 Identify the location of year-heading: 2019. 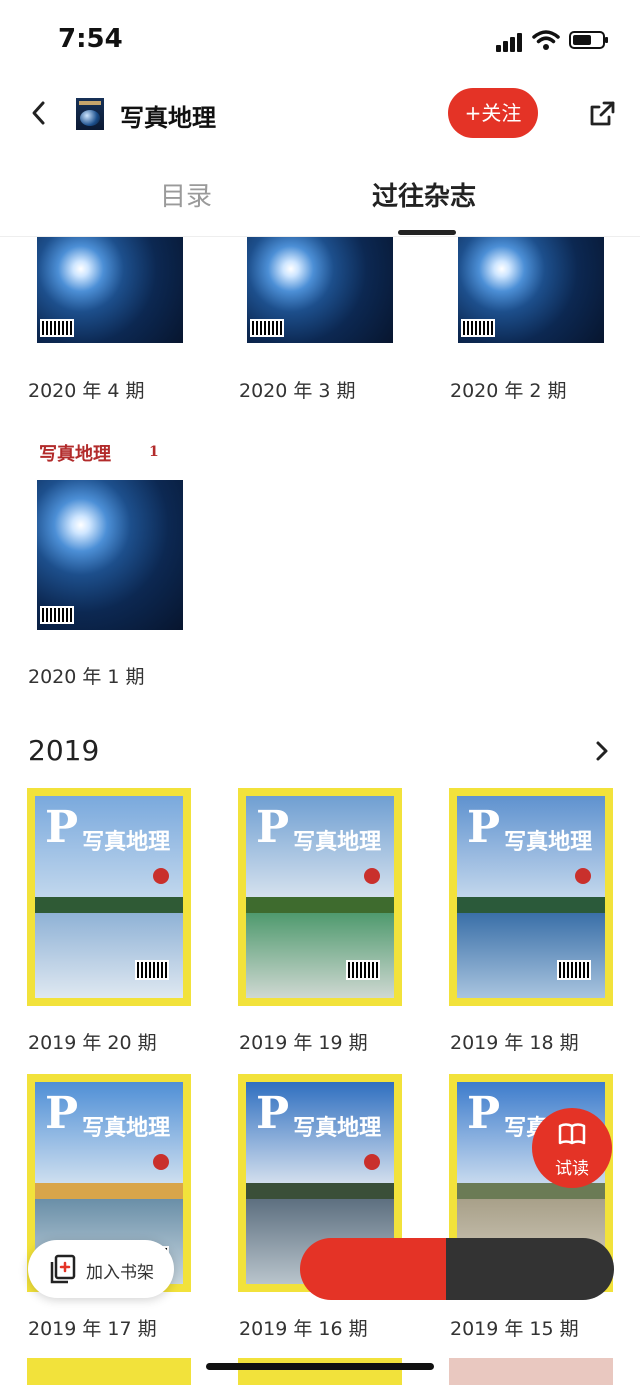
(64, 750).